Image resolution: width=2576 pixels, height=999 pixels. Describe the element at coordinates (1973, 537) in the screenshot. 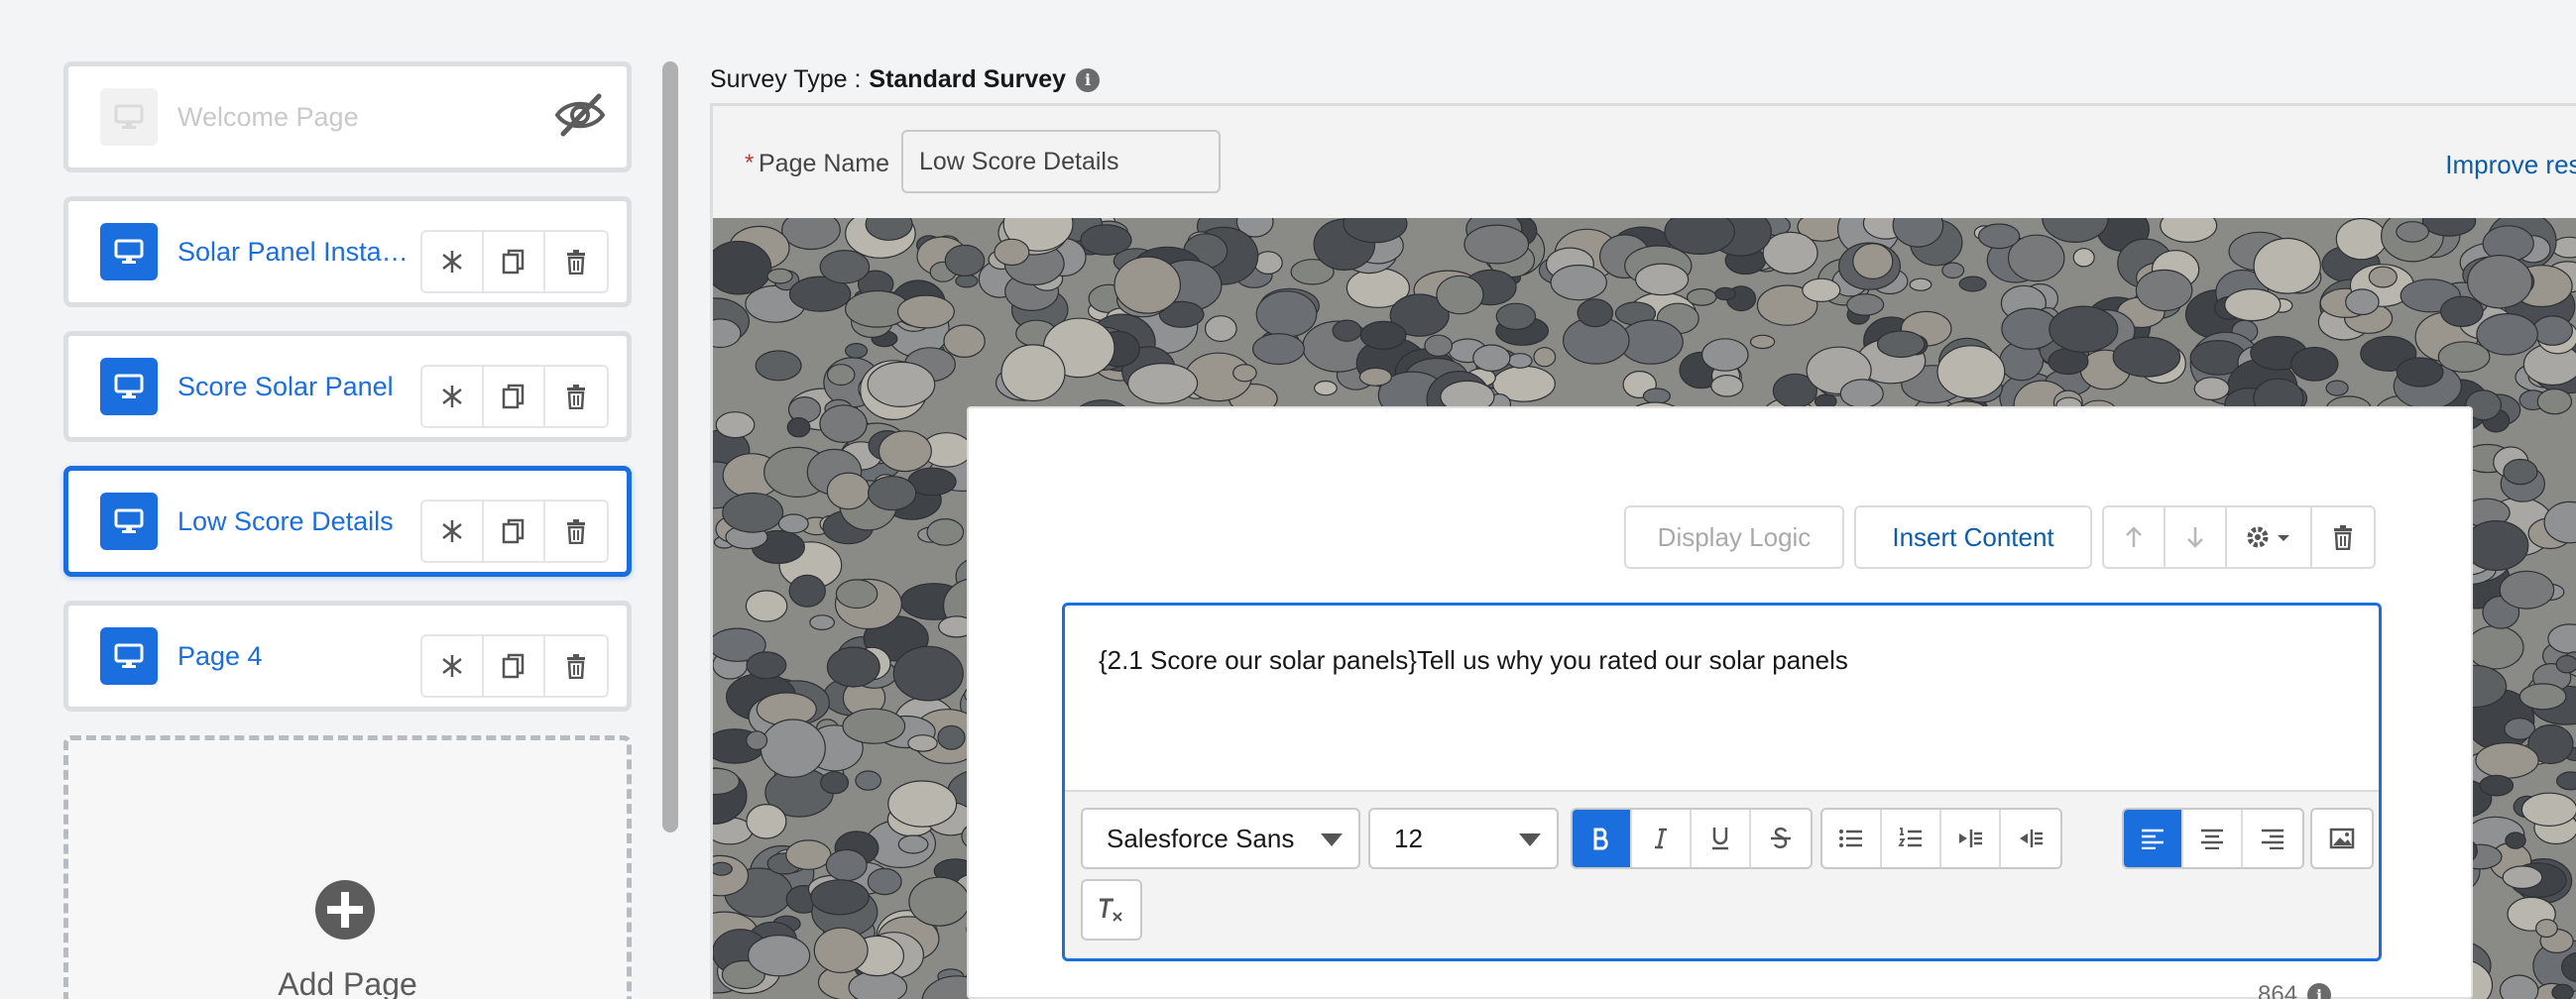

I see `insert-content-button: Insert Content` at that location.